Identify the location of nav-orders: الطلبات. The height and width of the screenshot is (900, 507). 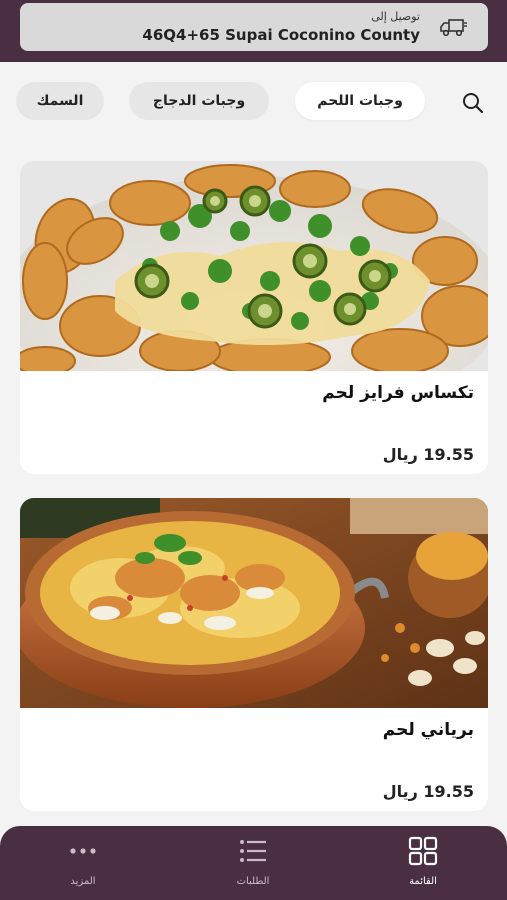
(253, 864).